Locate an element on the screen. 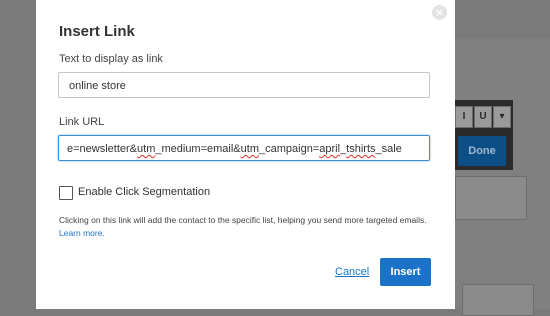 This screenshot has width=550, height=316. cancel-button: Cancel is located at coordinates (352, 272).